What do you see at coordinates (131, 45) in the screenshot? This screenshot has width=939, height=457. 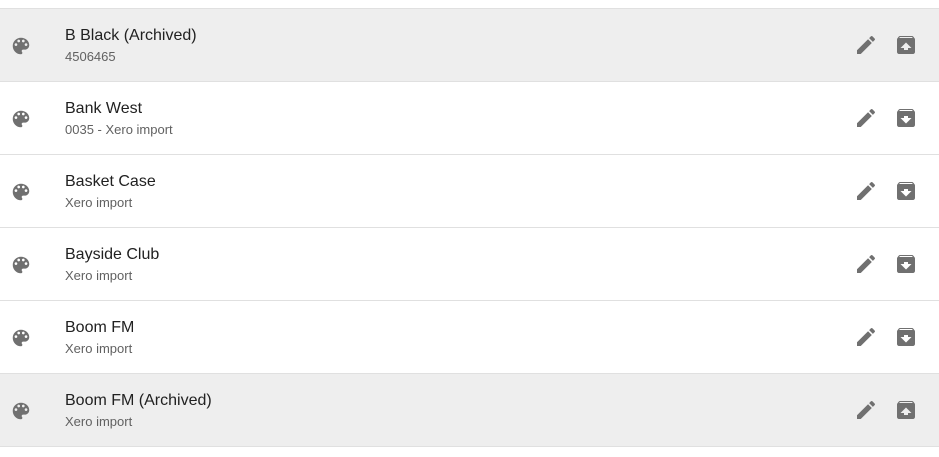 I see `list-item-text: B Black (Archived) 4506465` at bounding box center [131, 45].